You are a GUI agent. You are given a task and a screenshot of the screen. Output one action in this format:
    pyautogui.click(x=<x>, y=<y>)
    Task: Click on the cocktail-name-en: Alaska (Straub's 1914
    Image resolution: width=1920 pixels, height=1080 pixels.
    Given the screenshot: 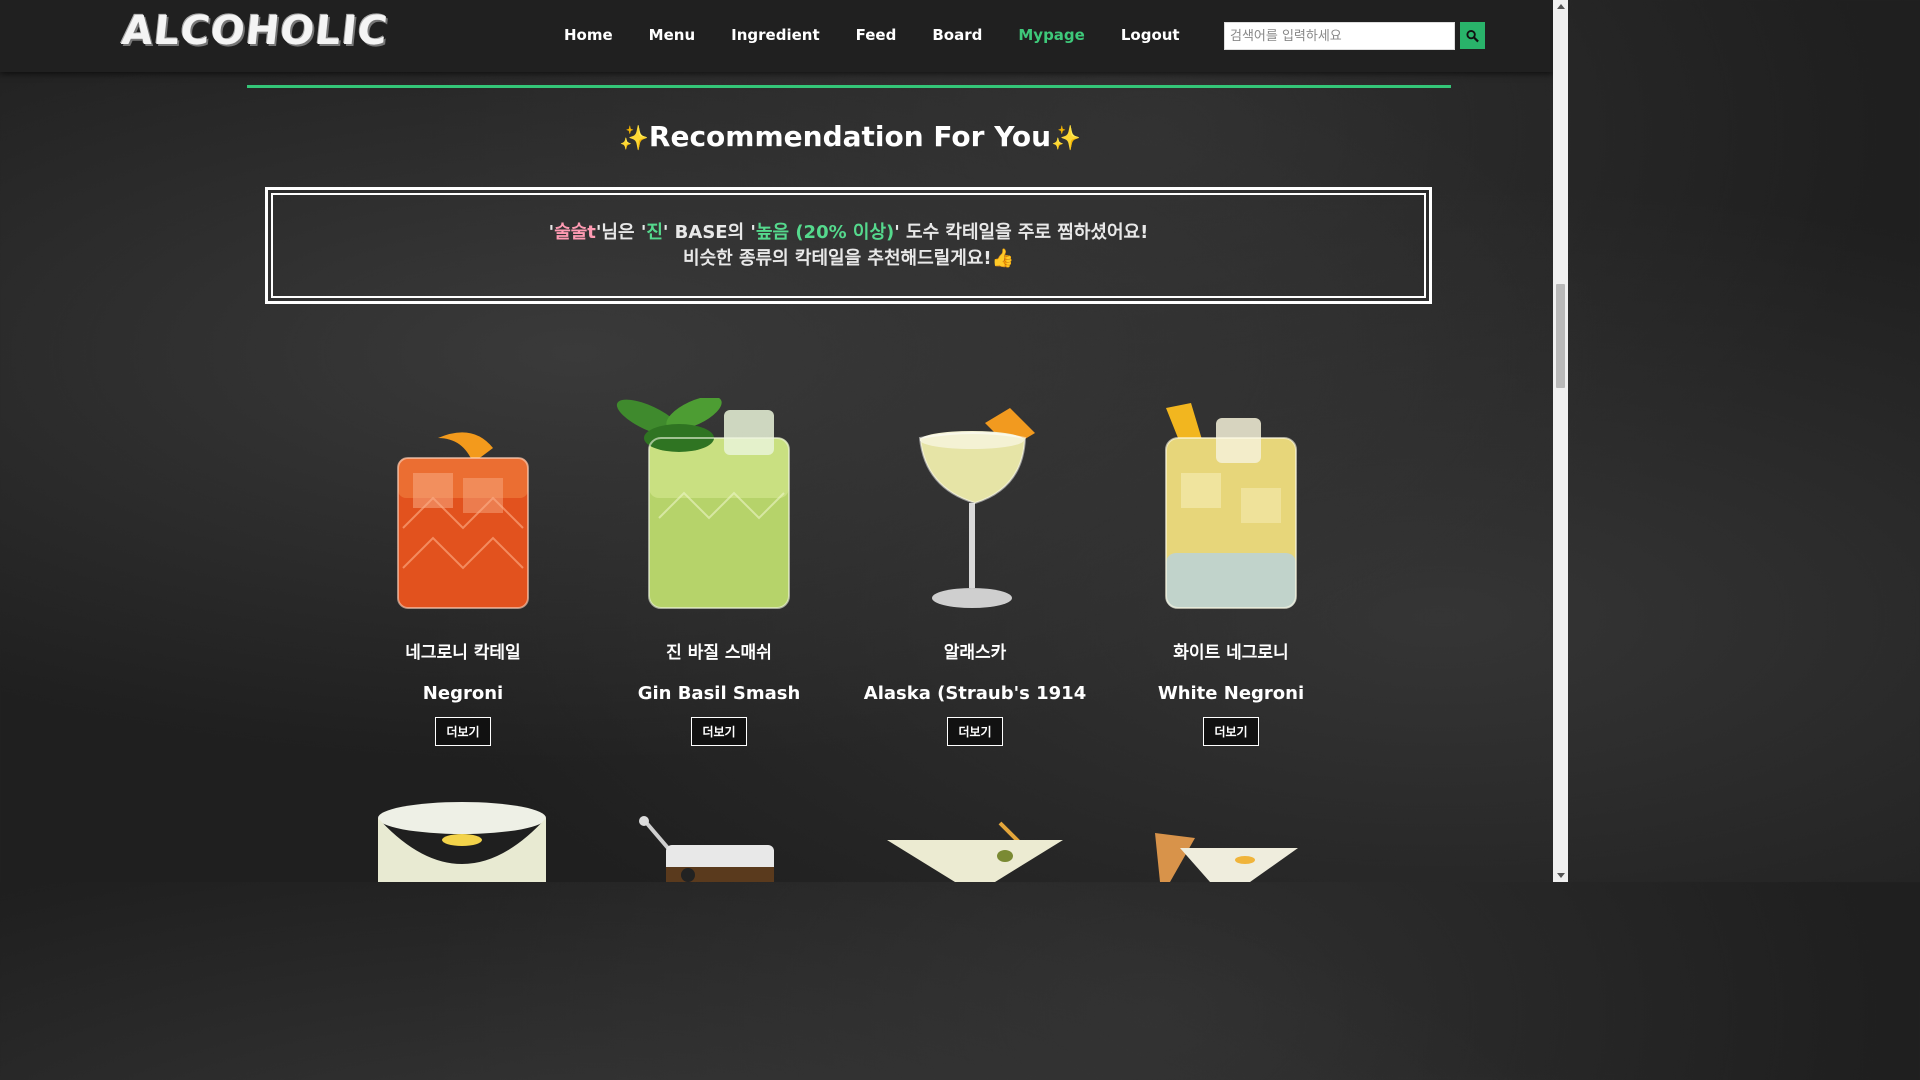 What is the action you would take?
    pyautogui.click(x=975, y=693)
    